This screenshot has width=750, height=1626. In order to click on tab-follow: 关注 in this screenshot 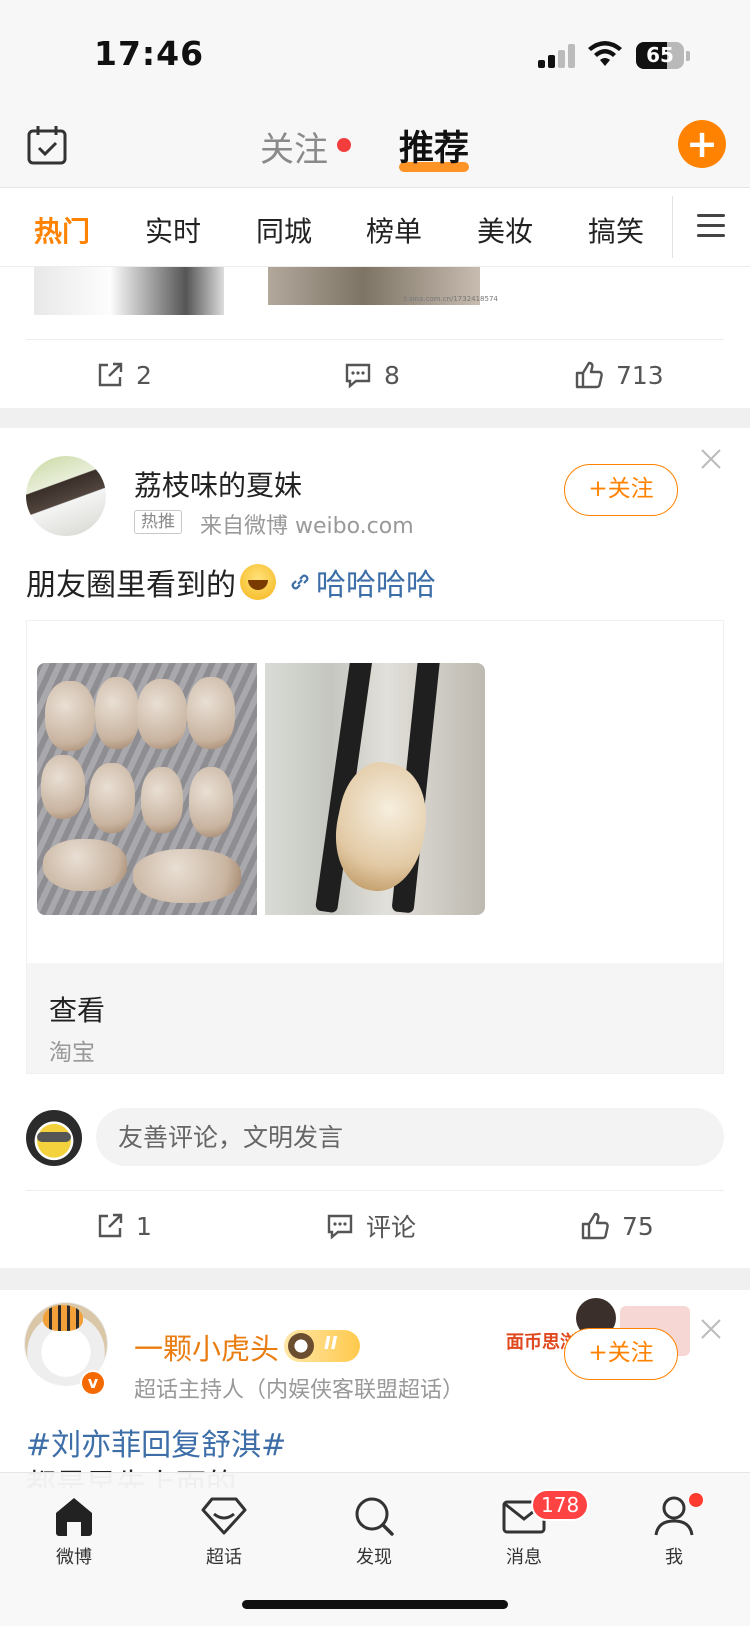, I will do `click(294, 146)`.